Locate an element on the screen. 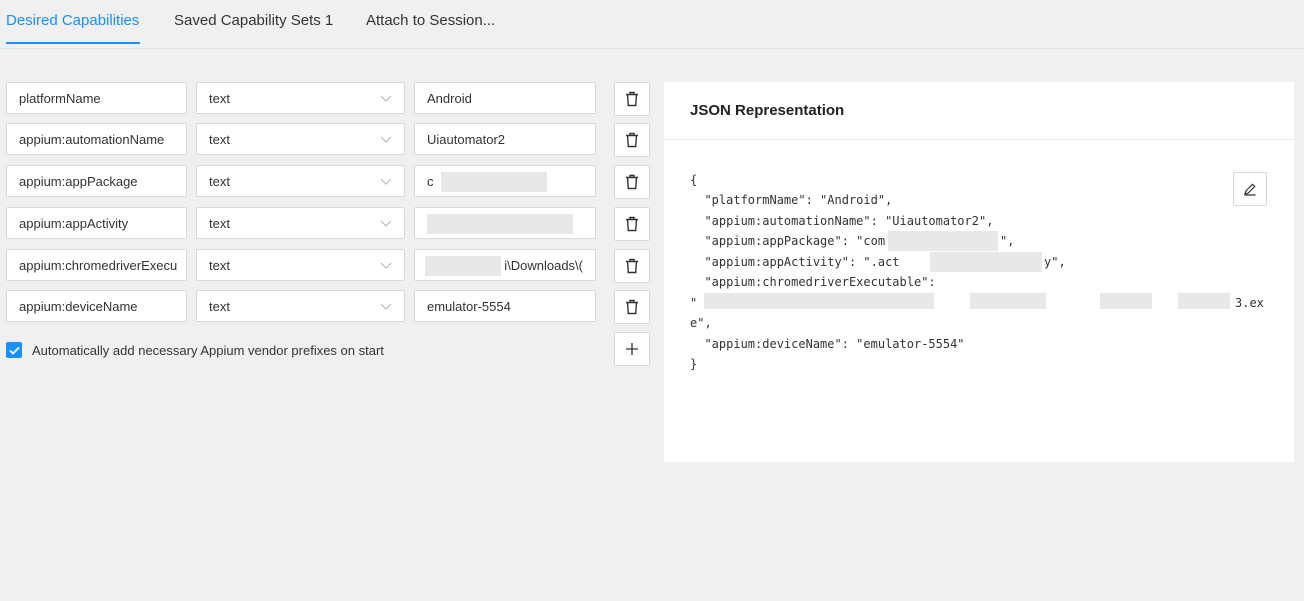 This screenshot has width=1304, height=601. capability-value-input: i\Downloads\( is located at coordinates (505, 265).